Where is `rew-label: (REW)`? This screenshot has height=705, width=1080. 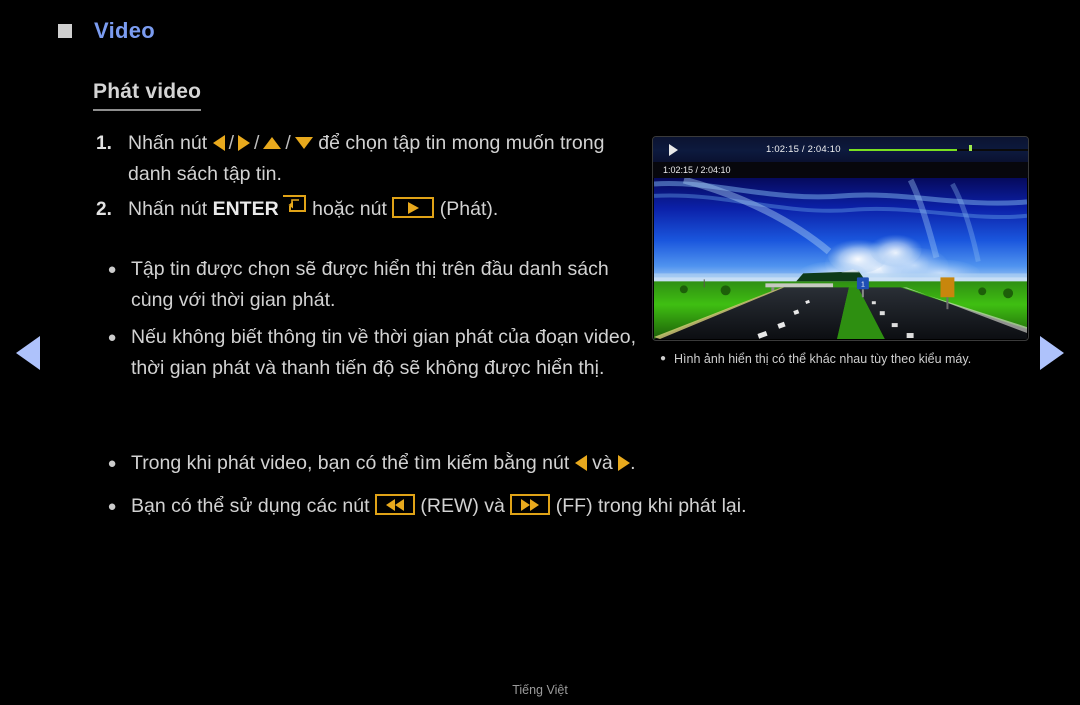
rew-label: (REW) is located at coordinates (449, 506).